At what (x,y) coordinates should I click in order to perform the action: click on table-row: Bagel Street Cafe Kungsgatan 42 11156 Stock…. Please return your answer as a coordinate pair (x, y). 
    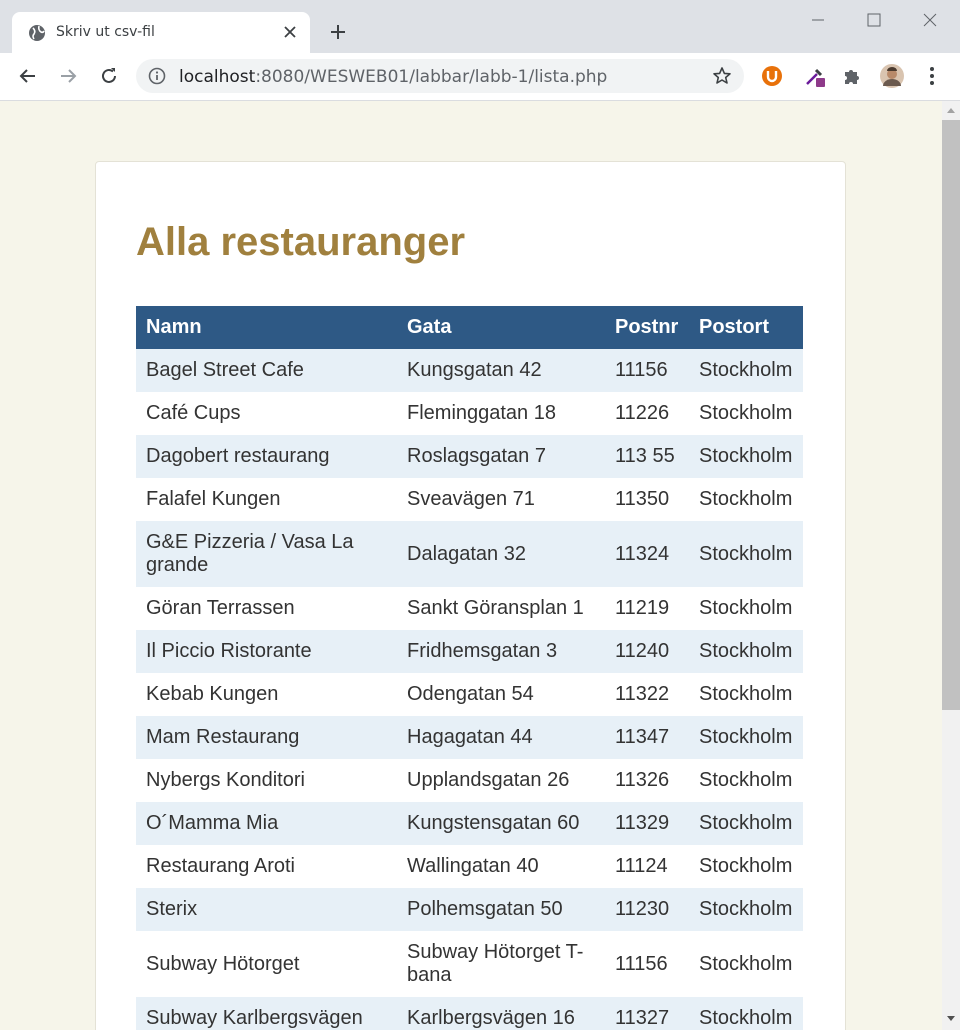
    Looking at the image, I should click on (469, 370).